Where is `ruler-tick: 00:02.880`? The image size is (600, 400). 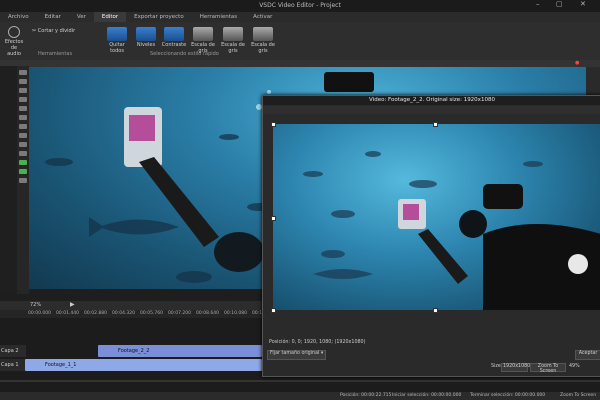
ruler-tick: 00:02.880 is located at coordinates (95, 313).